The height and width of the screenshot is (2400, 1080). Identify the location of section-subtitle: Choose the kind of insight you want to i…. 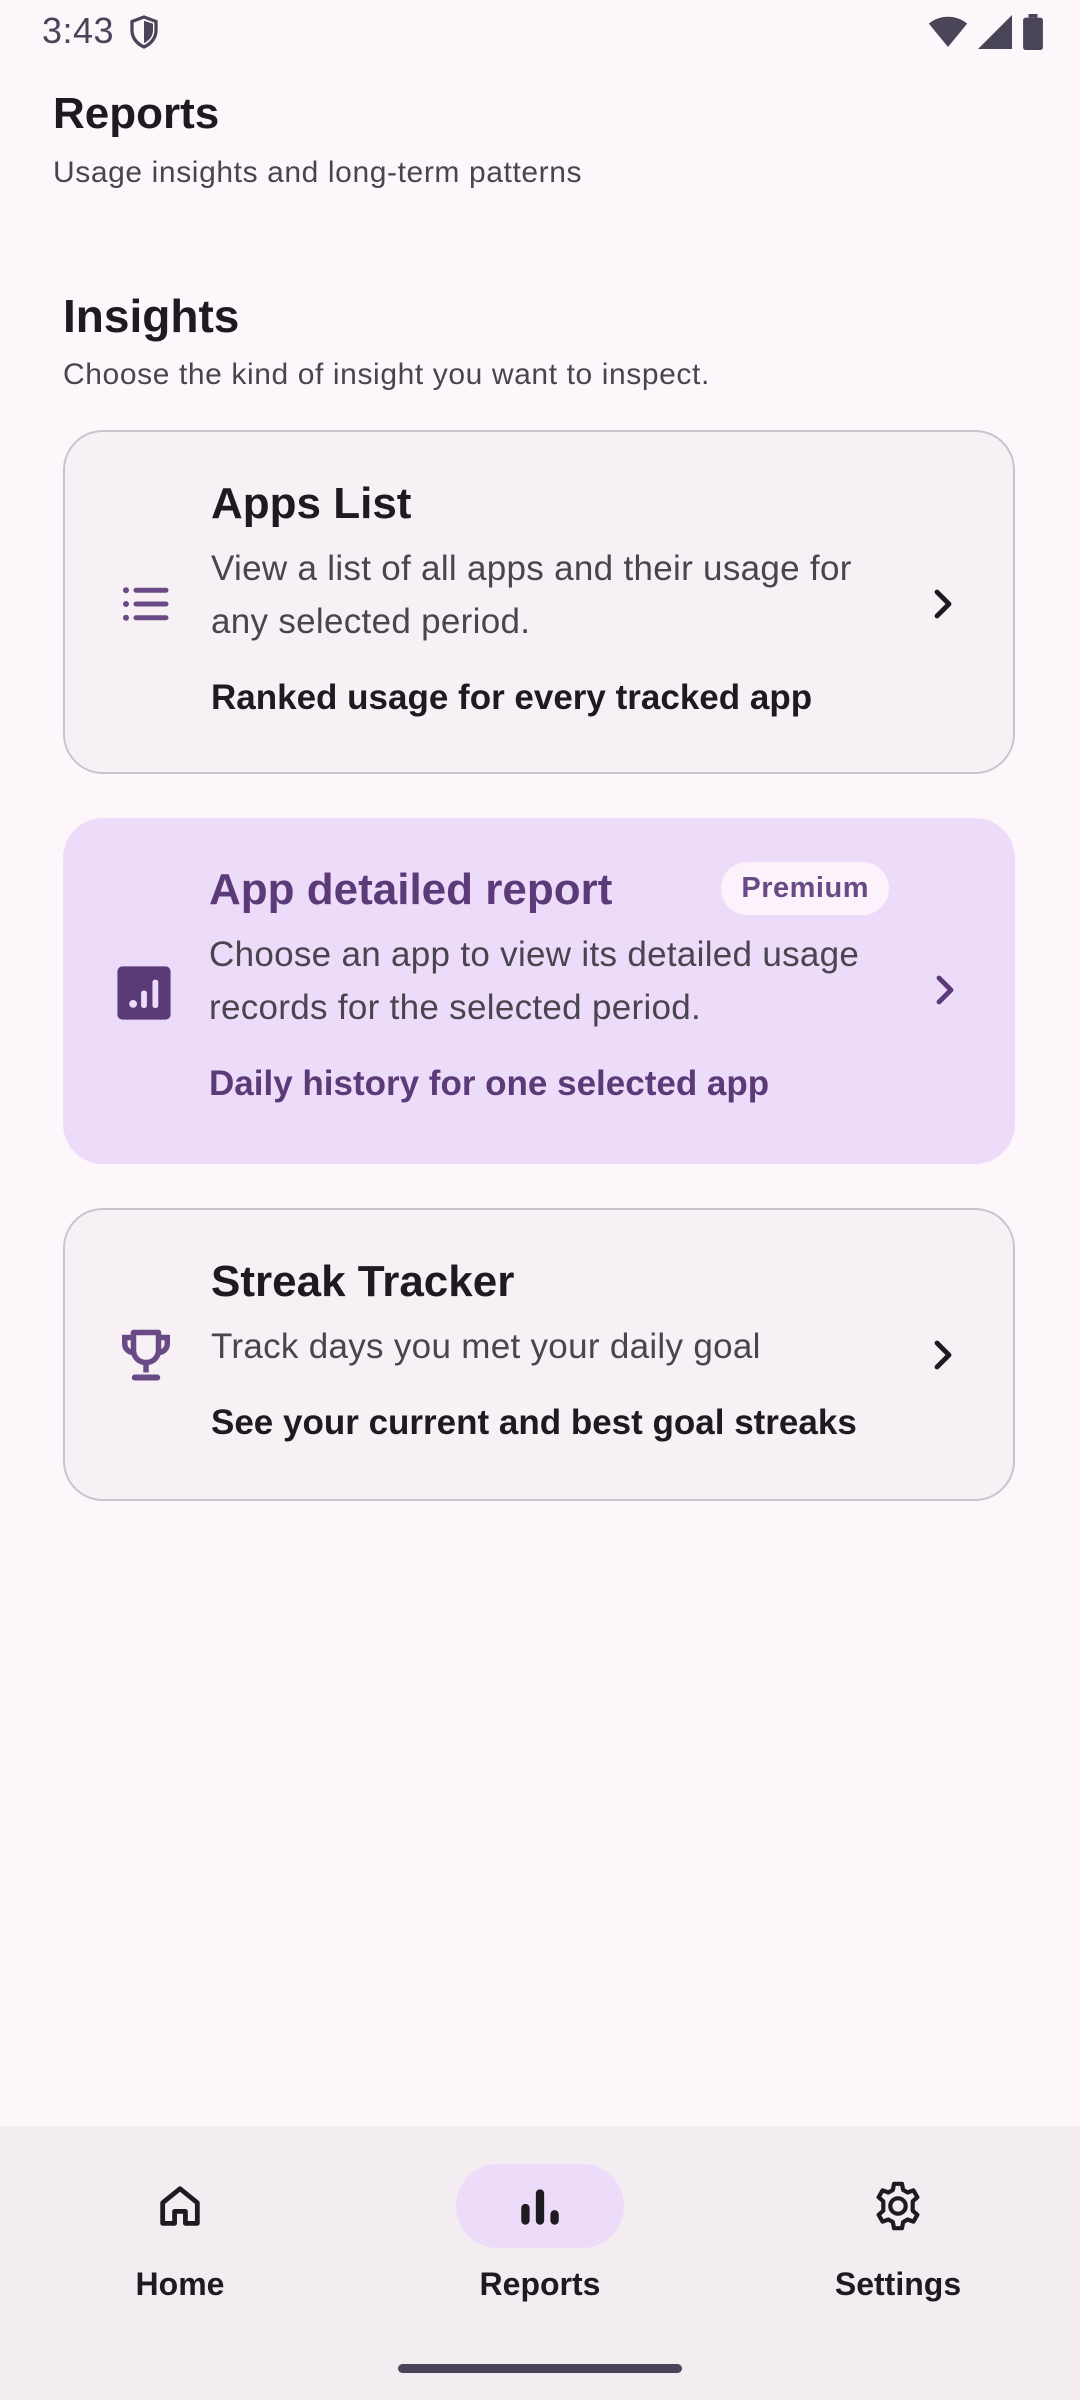
(386, 374).